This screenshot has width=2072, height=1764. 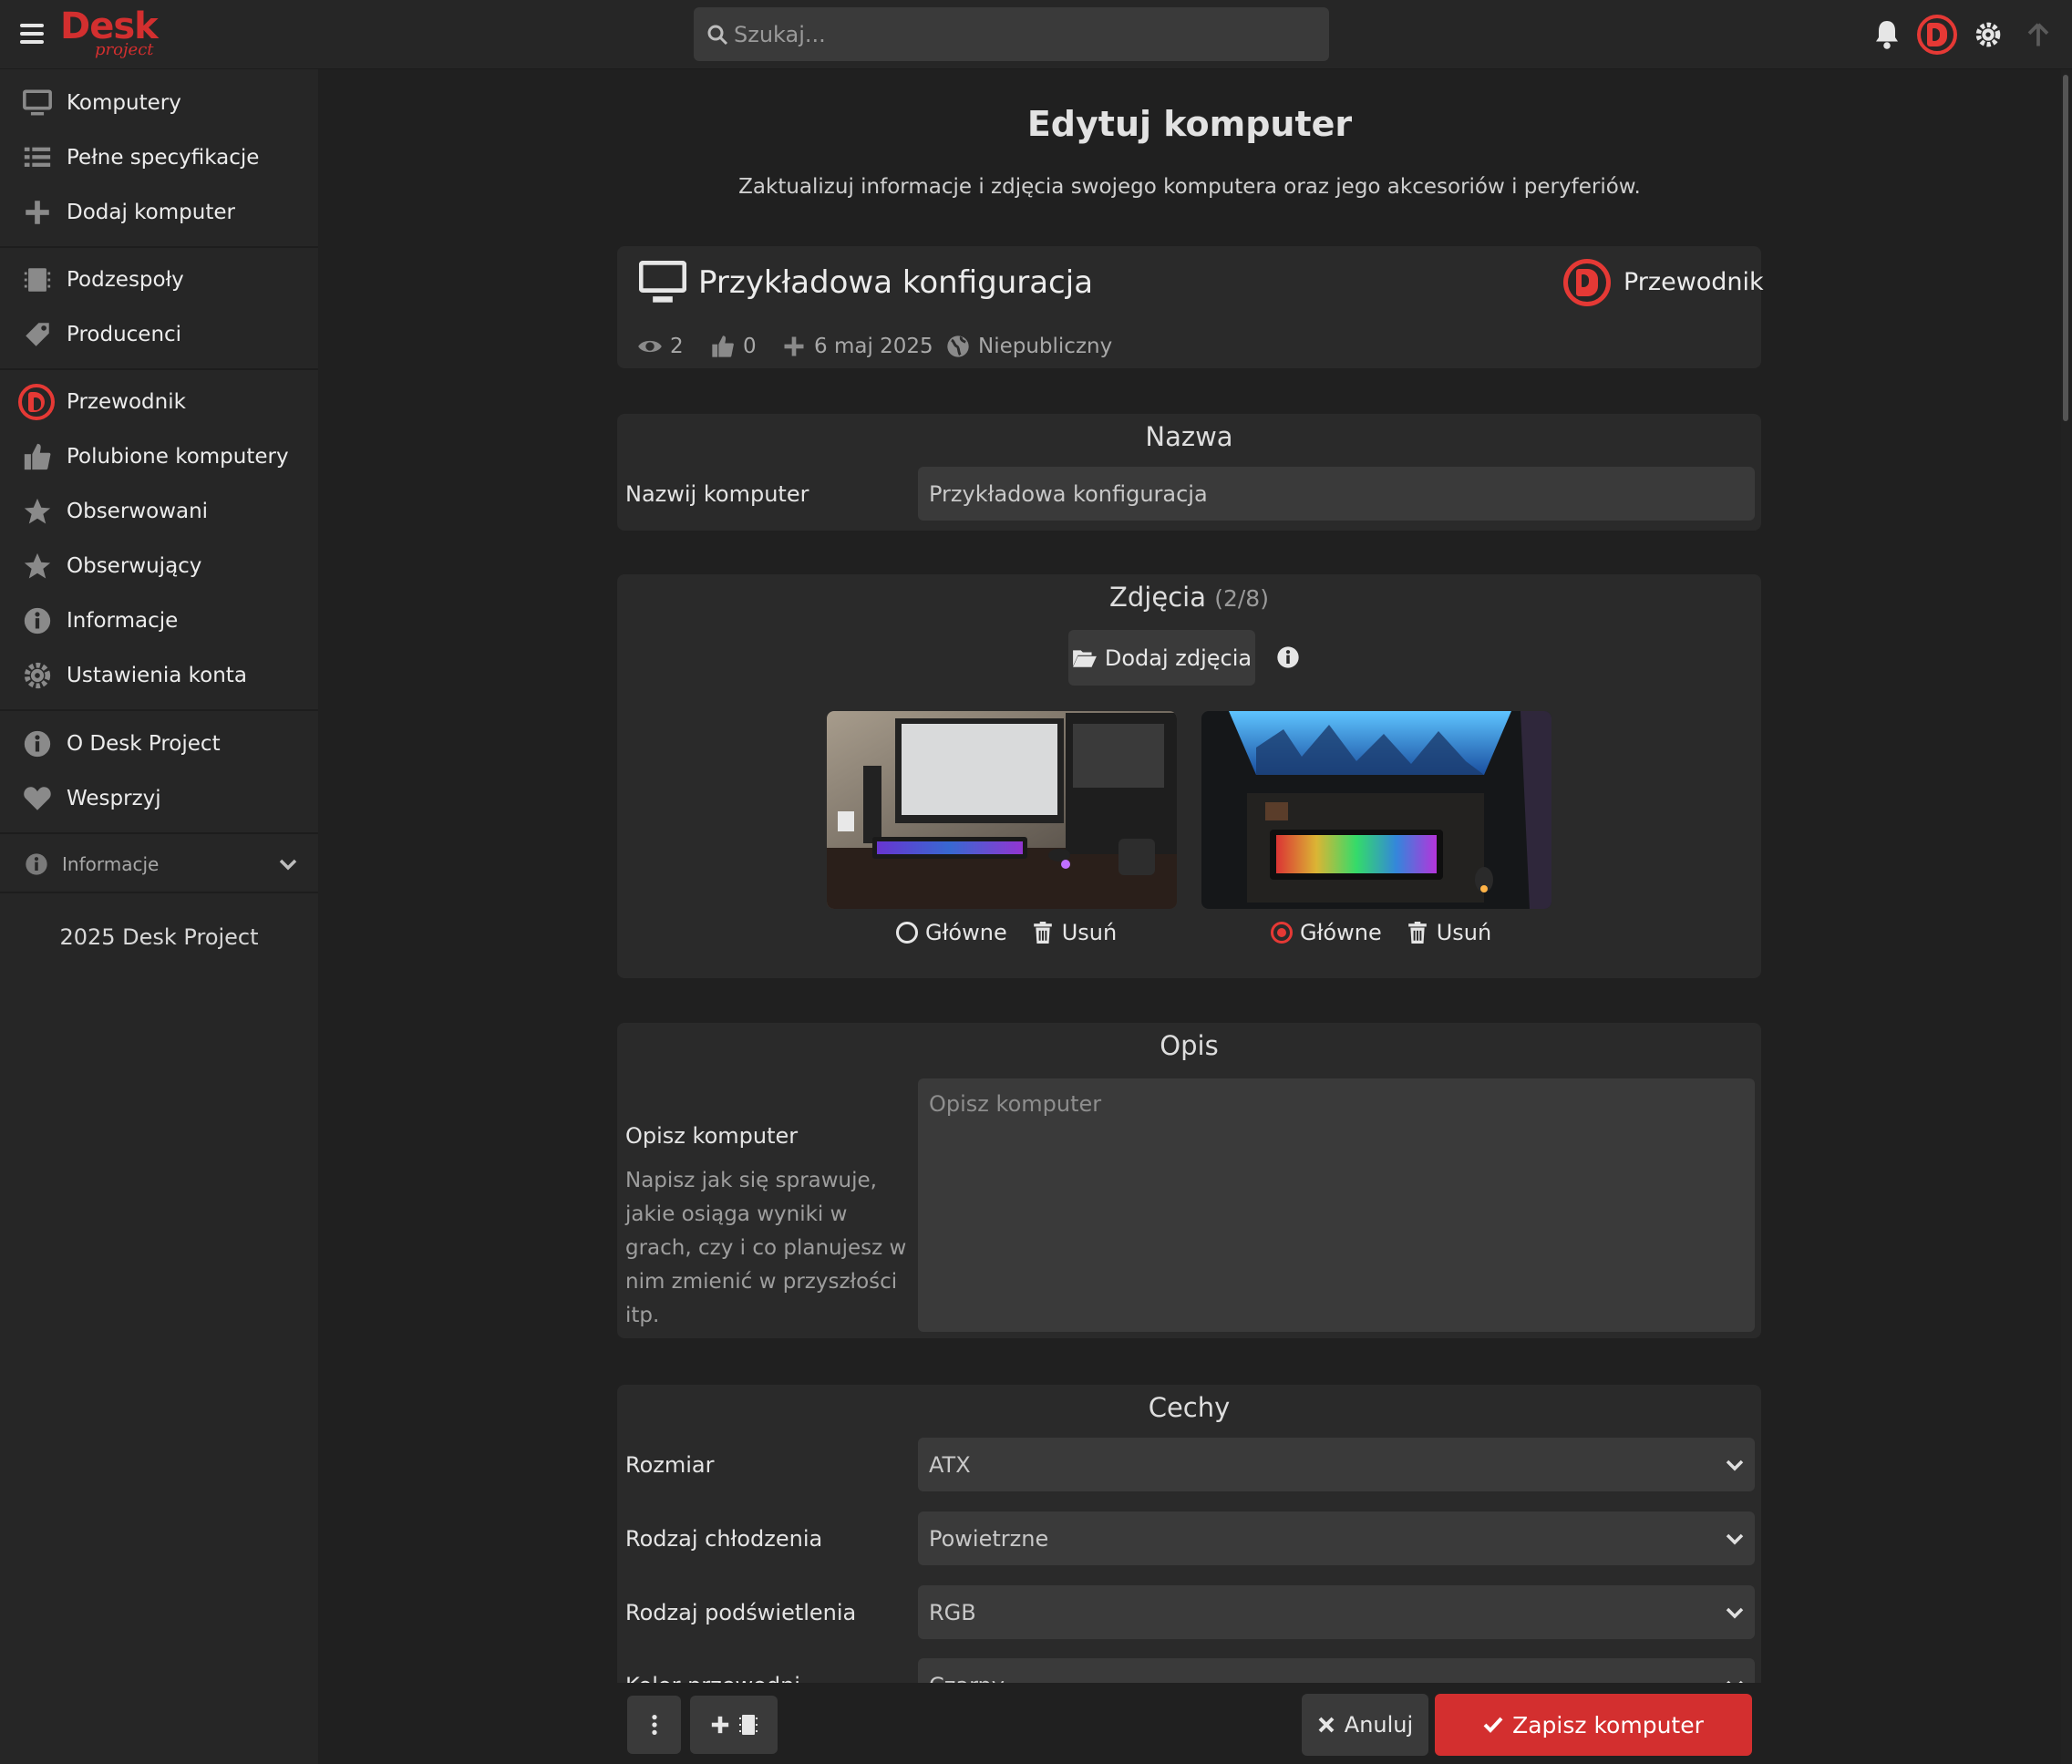 I want to click on lighting-select: RGB, so click(x=1336, y=1612).